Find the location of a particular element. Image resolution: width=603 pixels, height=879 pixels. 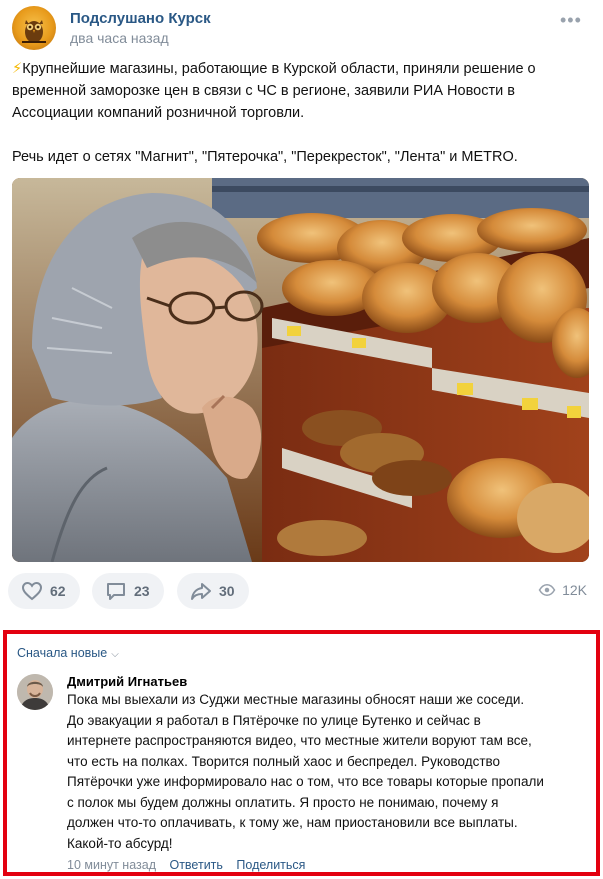

eye-icon is located at coordinates (547, 590).